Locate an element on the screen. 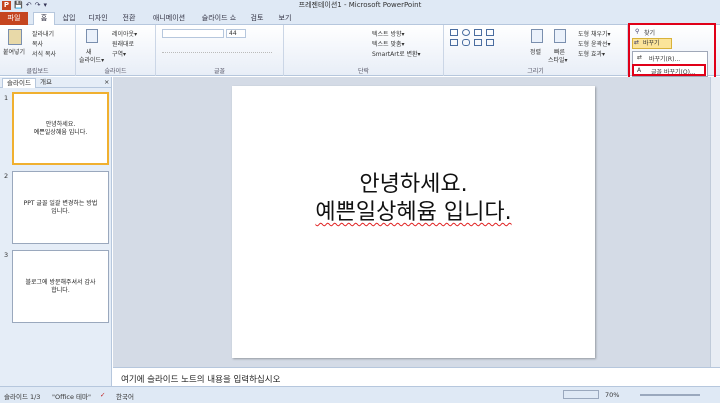 This screenshot has height=403, width=720. paste-button: 붙여넣기 is located at coordinates (14, 51).